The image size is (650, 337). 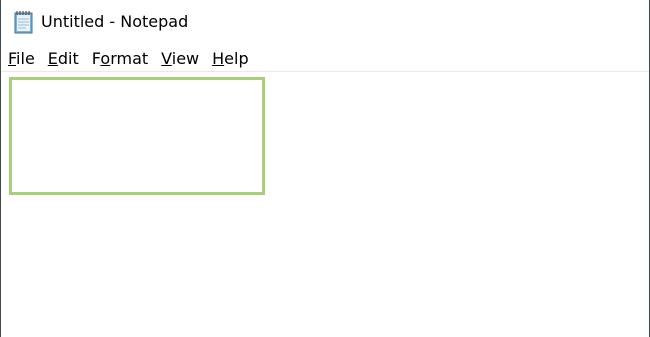 I want to click on menu-edit: Edit, so click(x=63, y=59).